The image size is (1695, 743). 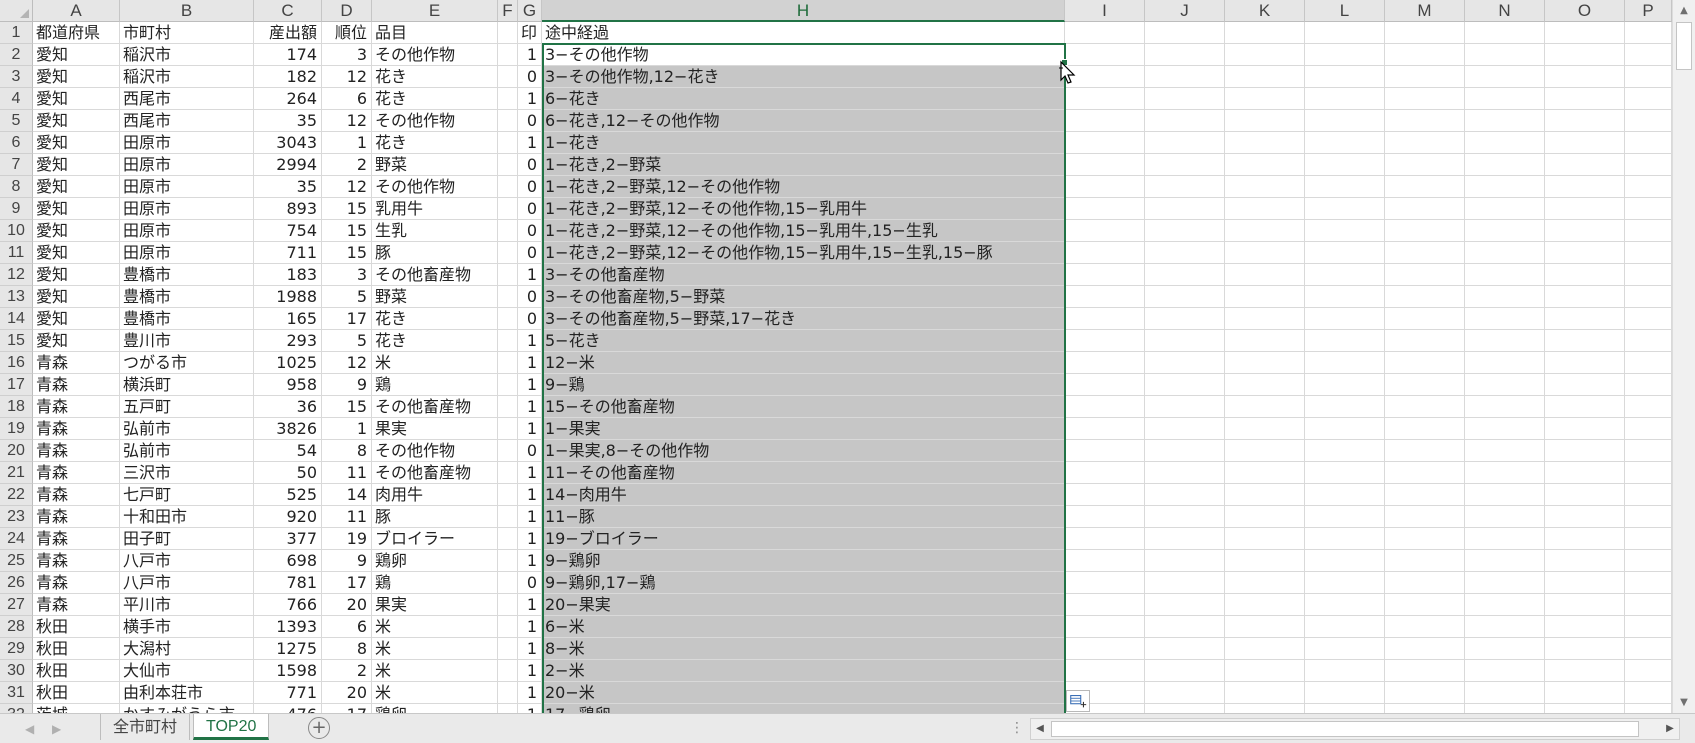 I want to click on cell-b: 豊川市, so click(x=187, y=341).